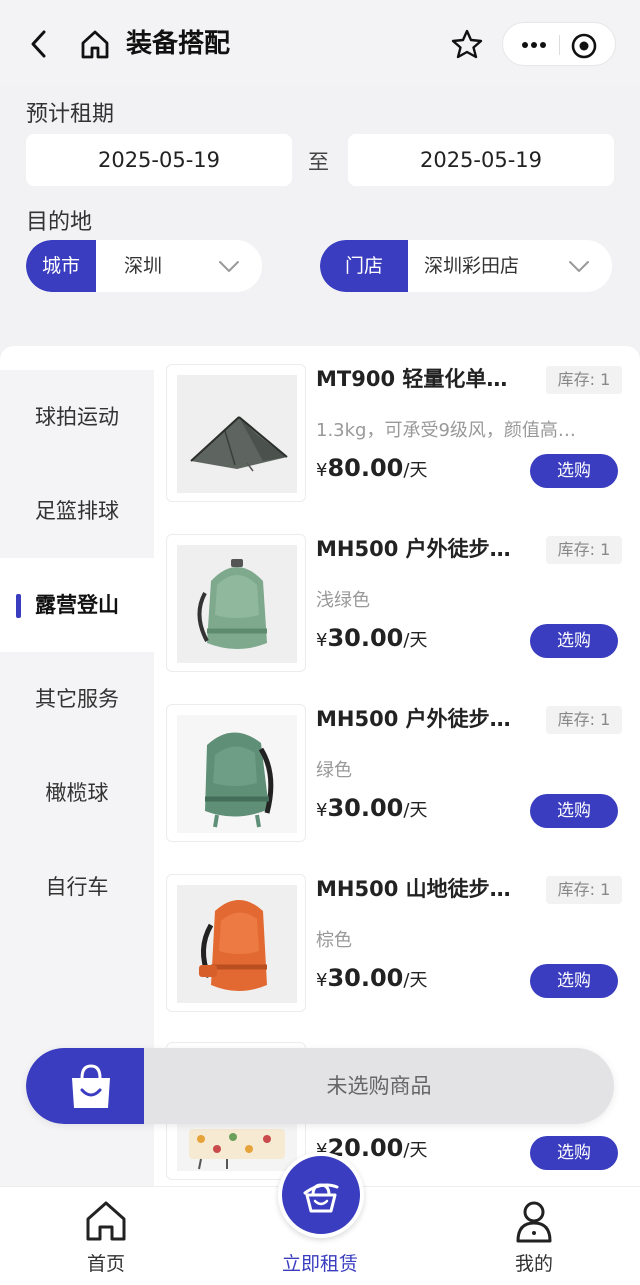  I want to click on product-name: MT900 轻量化单人帐篷, so click(422, 379).